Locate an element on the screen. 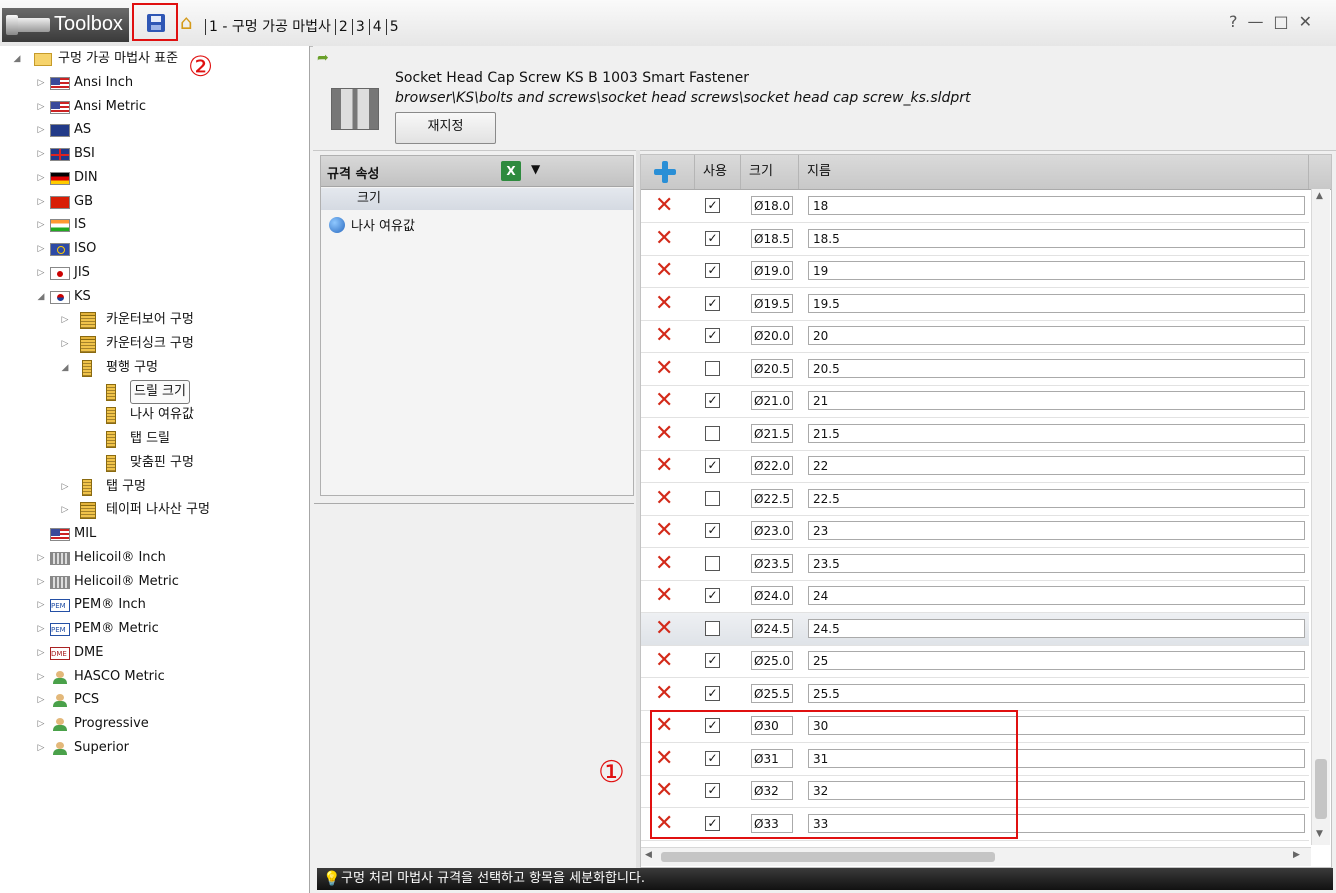 Image resolution: width=1336 pixels, height=893 pixels. add-row-icon is located at coordinates (665, 172).